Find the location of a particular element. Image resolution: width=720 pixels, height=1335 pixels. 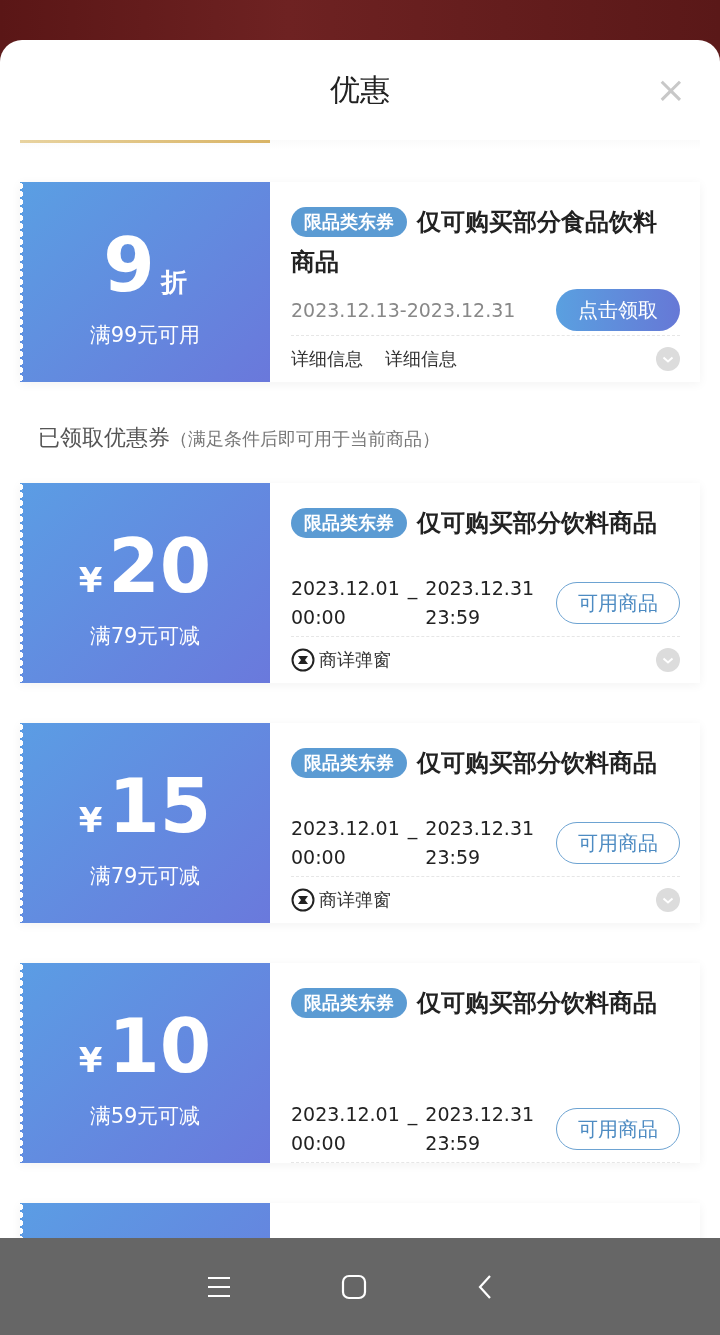

coupon-value: 20 is located at coordinates (160, 566).